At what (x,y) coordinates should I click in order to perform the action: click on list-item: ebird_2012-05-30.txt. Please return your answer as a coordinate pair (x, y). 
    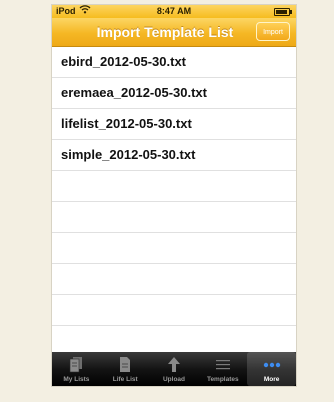
    Looking at the image, I should click on (174, 62).